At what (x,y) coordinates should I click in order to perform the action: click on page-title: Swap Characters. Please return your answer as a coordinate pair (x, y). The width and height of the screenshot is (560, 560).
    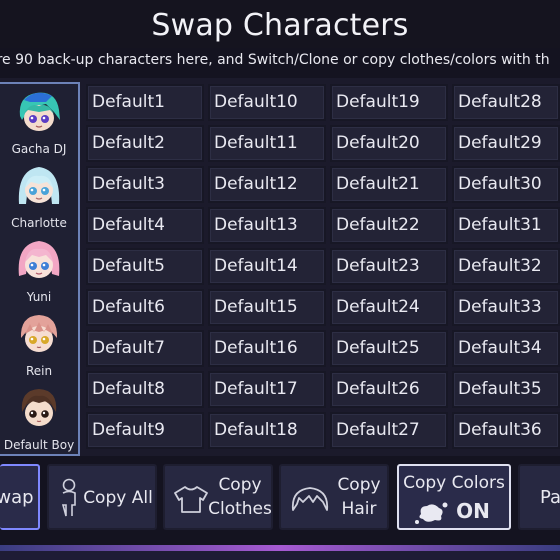
    Looking at the image, I should click on (280, 25).